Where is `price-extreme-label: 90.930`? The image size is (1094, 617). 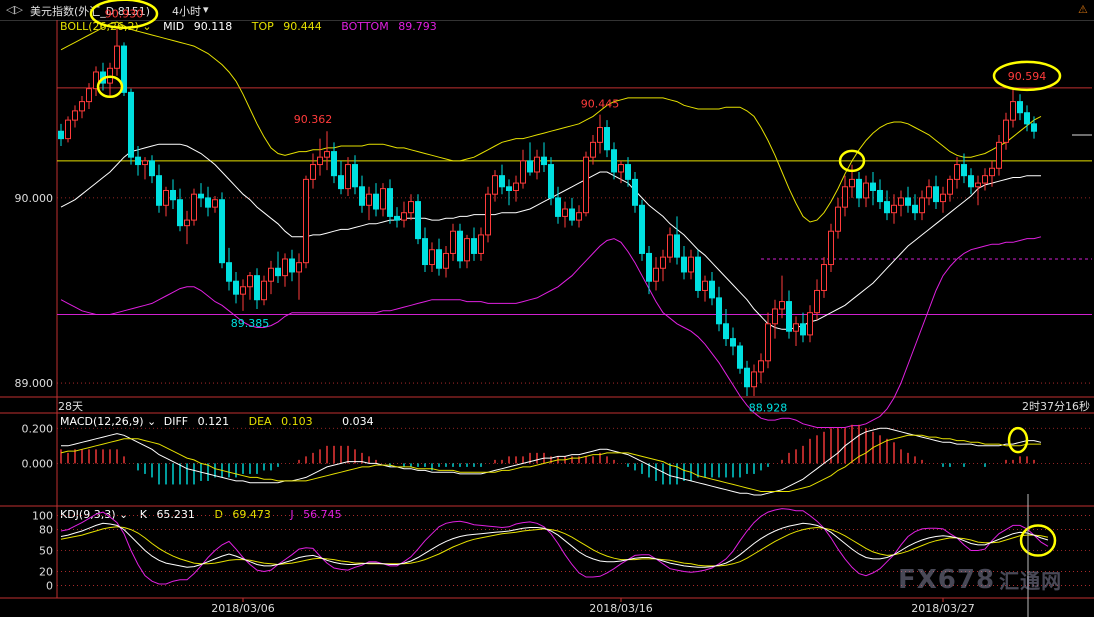 price-extreme-label: 90.930 is located at coordinates (124, 14).